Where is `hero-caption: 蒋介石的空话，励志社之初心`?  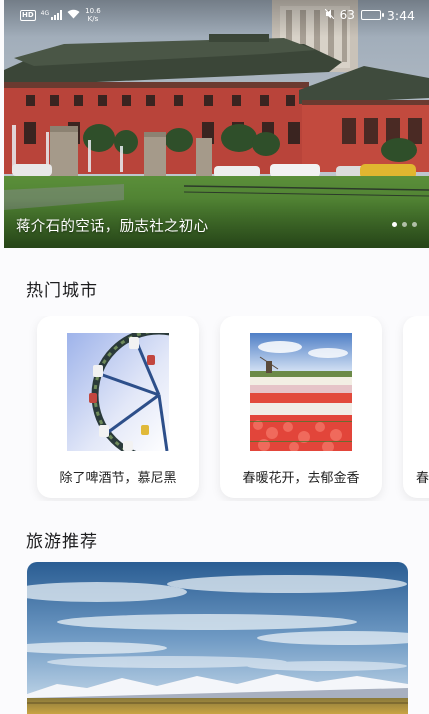 hero-caption: 蒋介石的空话，励志社之初心 is located at coordinates (112, 227).